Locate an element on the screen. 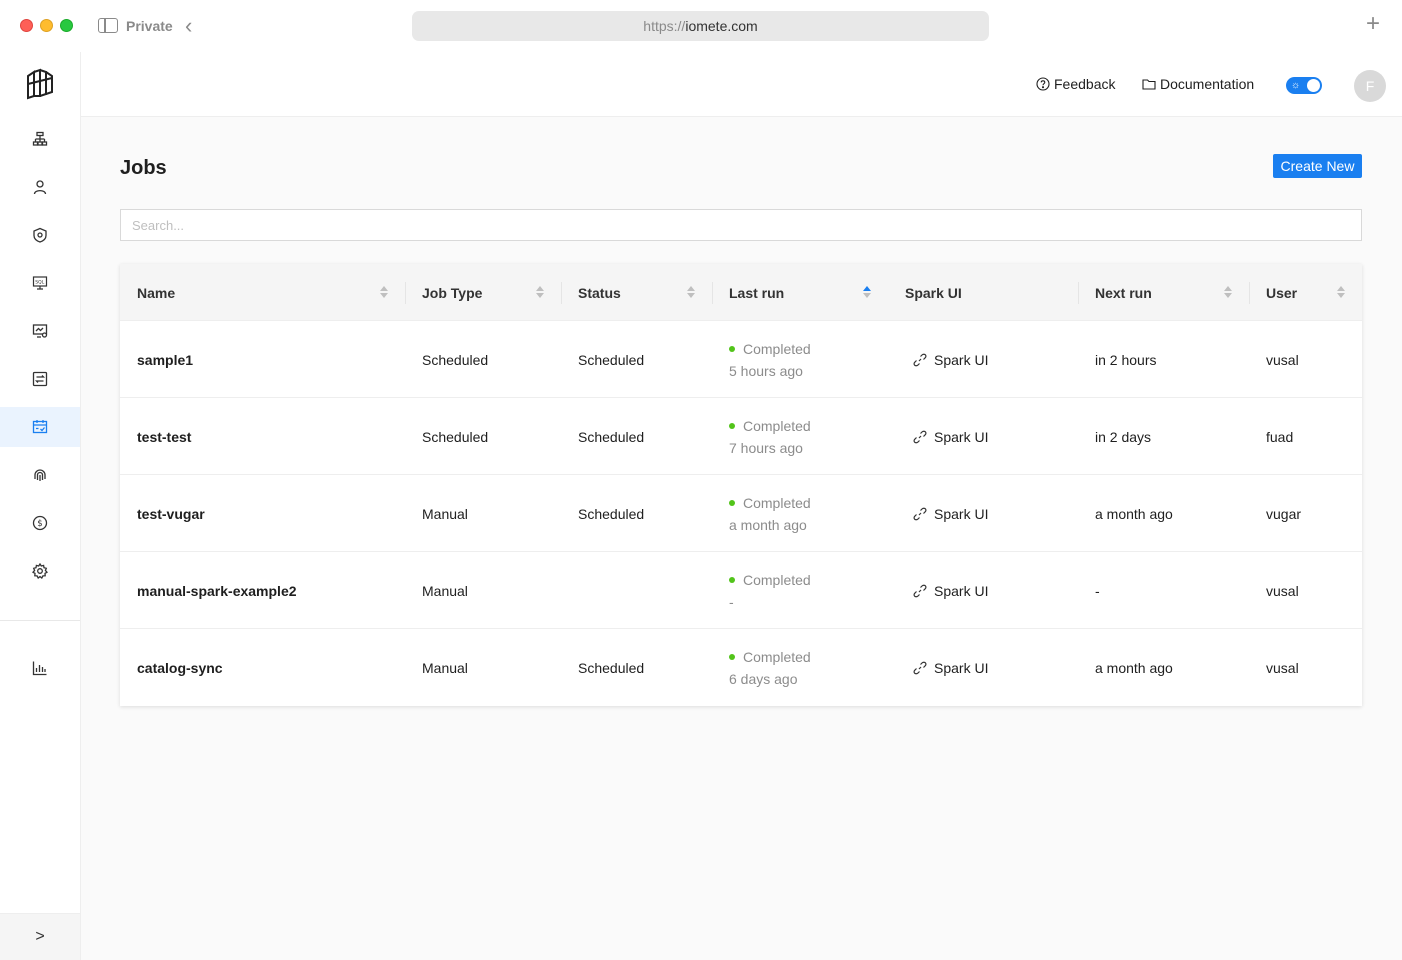 The width and height of the screenshot is (1402, 960). maximize-window-button is located at coordinates (66, 25).